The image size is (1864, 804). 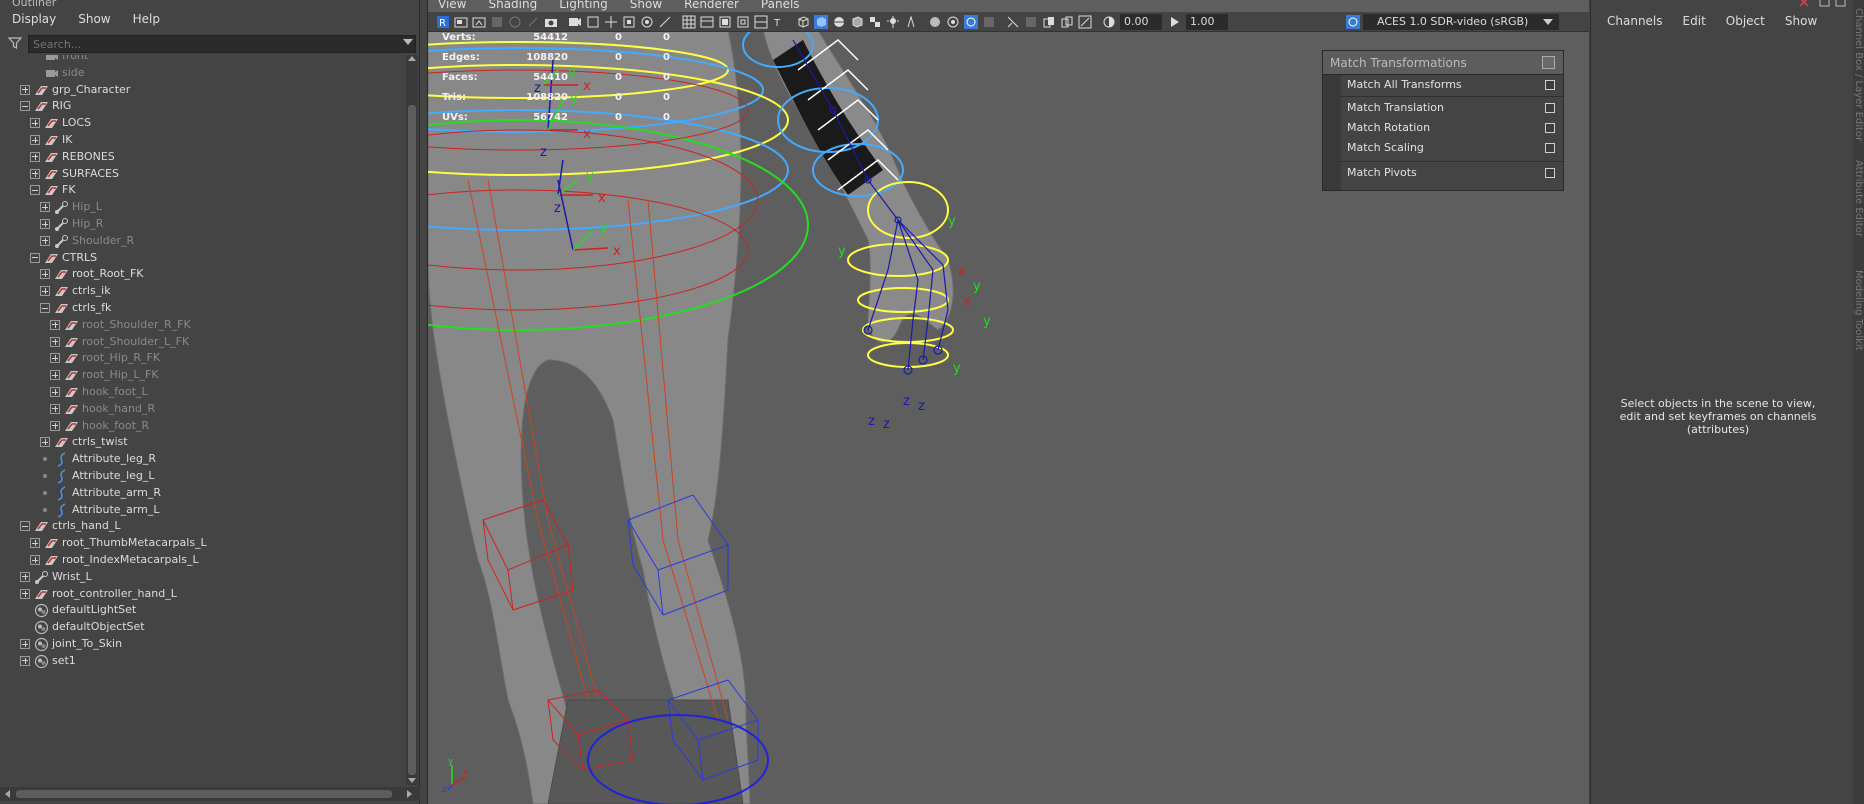 What do you see at coordinates (780, 5) in the screenshot?
I see `menu-panels: Panels` at bounding box center [780, 5].